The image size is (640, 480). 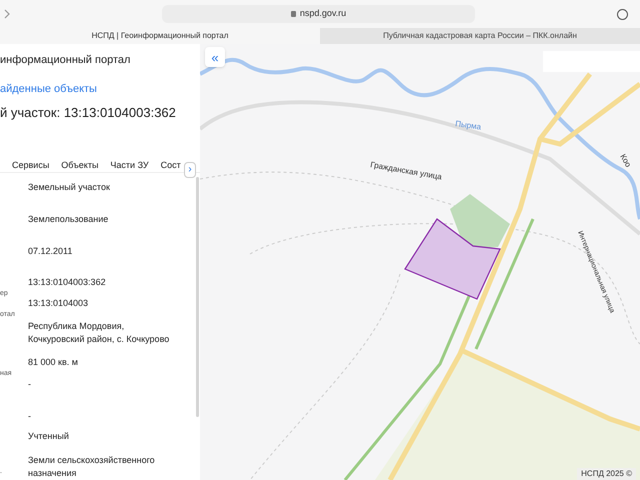 I want to click on panel-tab: Части ЗУ, so click(x=129, y=165).